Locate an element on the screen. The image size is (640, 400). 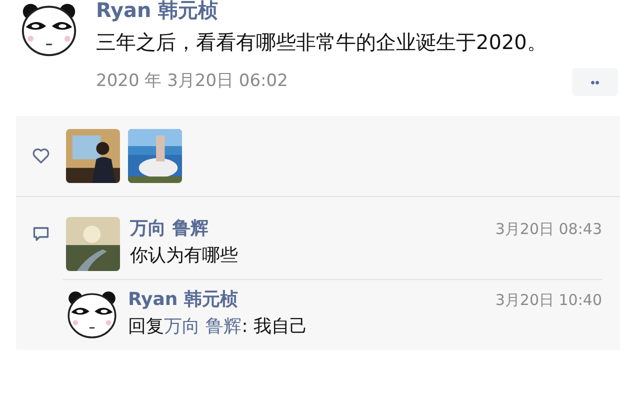
comment-time: 3月20日 10:40 is located at coordinates (548, 300).